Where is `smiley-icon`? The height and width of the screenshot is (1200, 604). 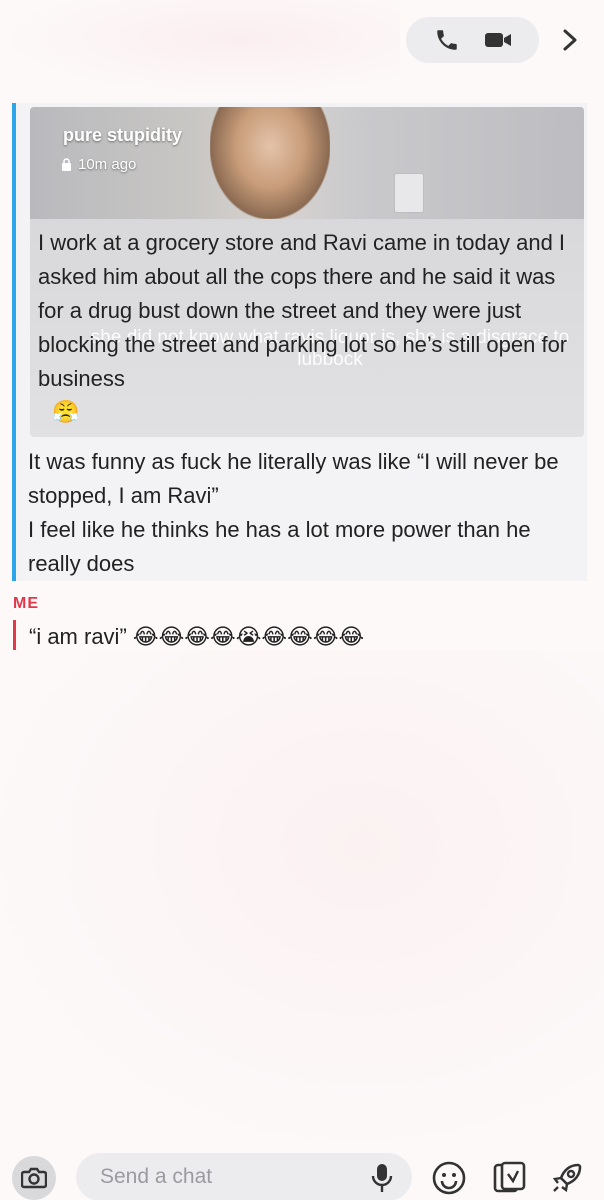 smiley-icon is located at coordinates (449, 1178).